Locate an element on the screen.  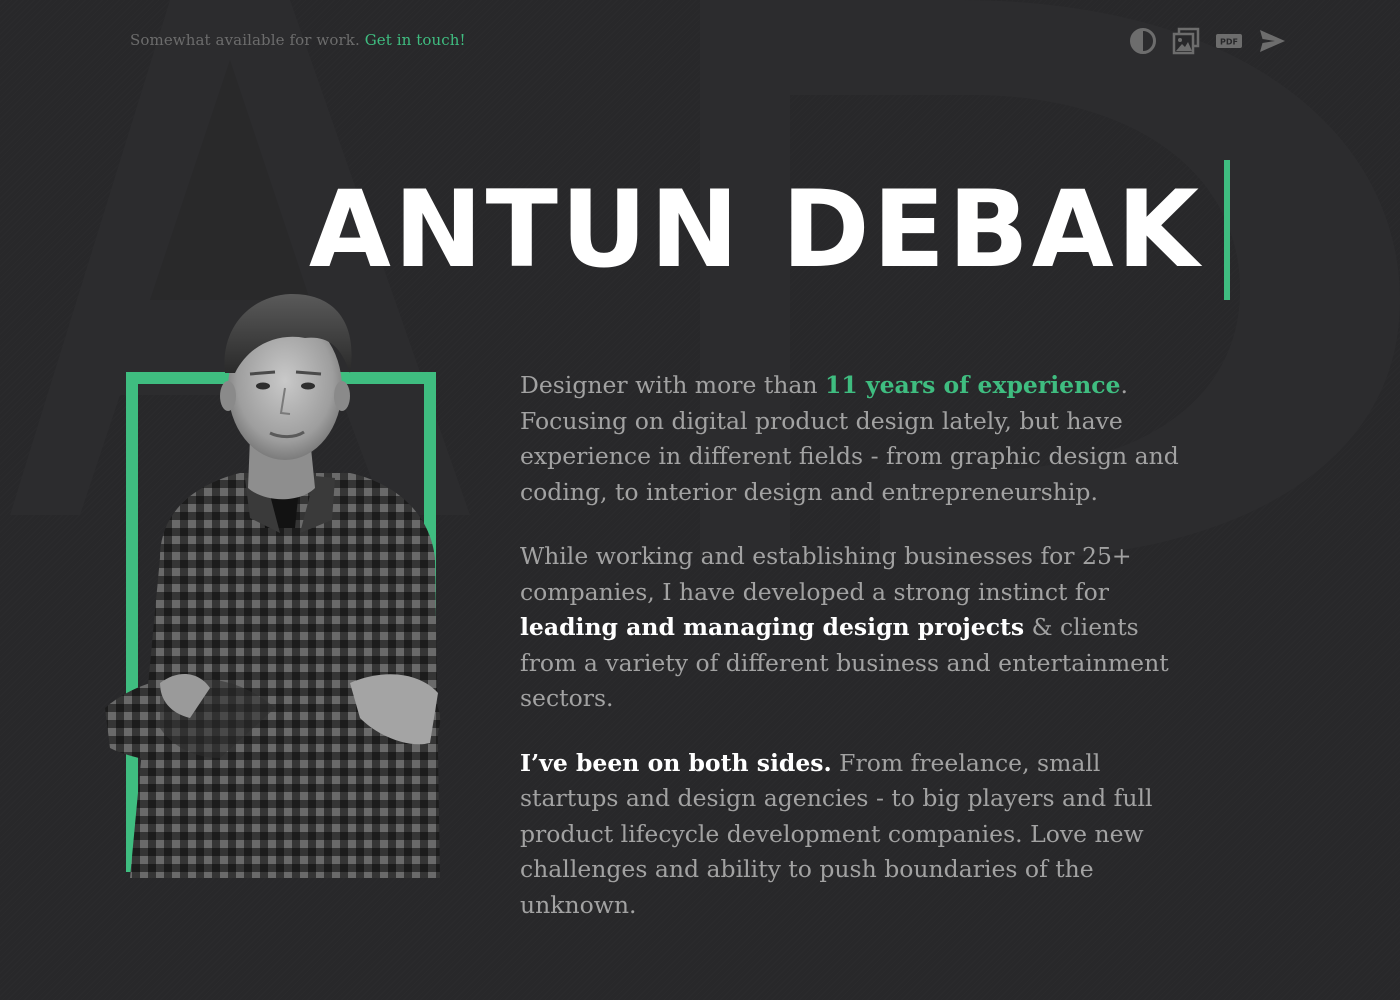
page-title: ANTUN DEBAK is located at coordinates (755, 229).